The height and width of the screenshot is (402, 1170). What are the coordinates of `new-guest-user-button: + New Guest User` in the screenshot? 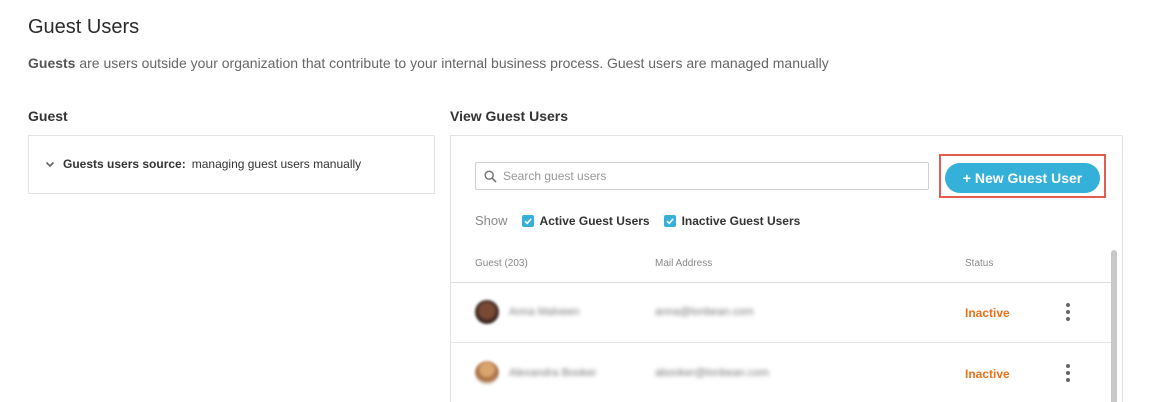 It's located at (1022, 178).